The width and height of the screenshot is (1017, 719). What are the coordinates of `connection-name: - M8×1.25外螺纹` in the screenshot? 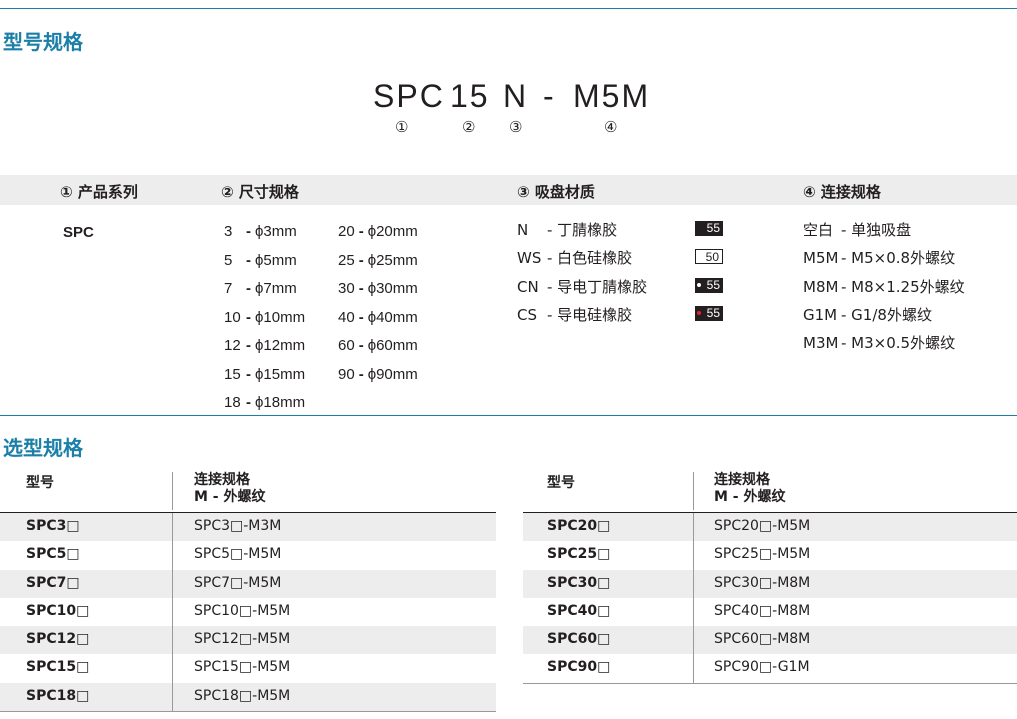 It's located at (903, 286).